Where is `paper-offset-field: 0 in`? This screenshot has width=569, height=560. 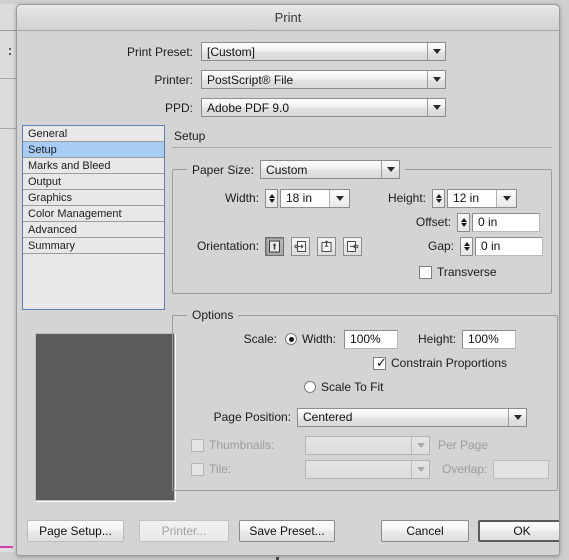 paper-offset-field: 0 in is located at coordinates (506, 222).